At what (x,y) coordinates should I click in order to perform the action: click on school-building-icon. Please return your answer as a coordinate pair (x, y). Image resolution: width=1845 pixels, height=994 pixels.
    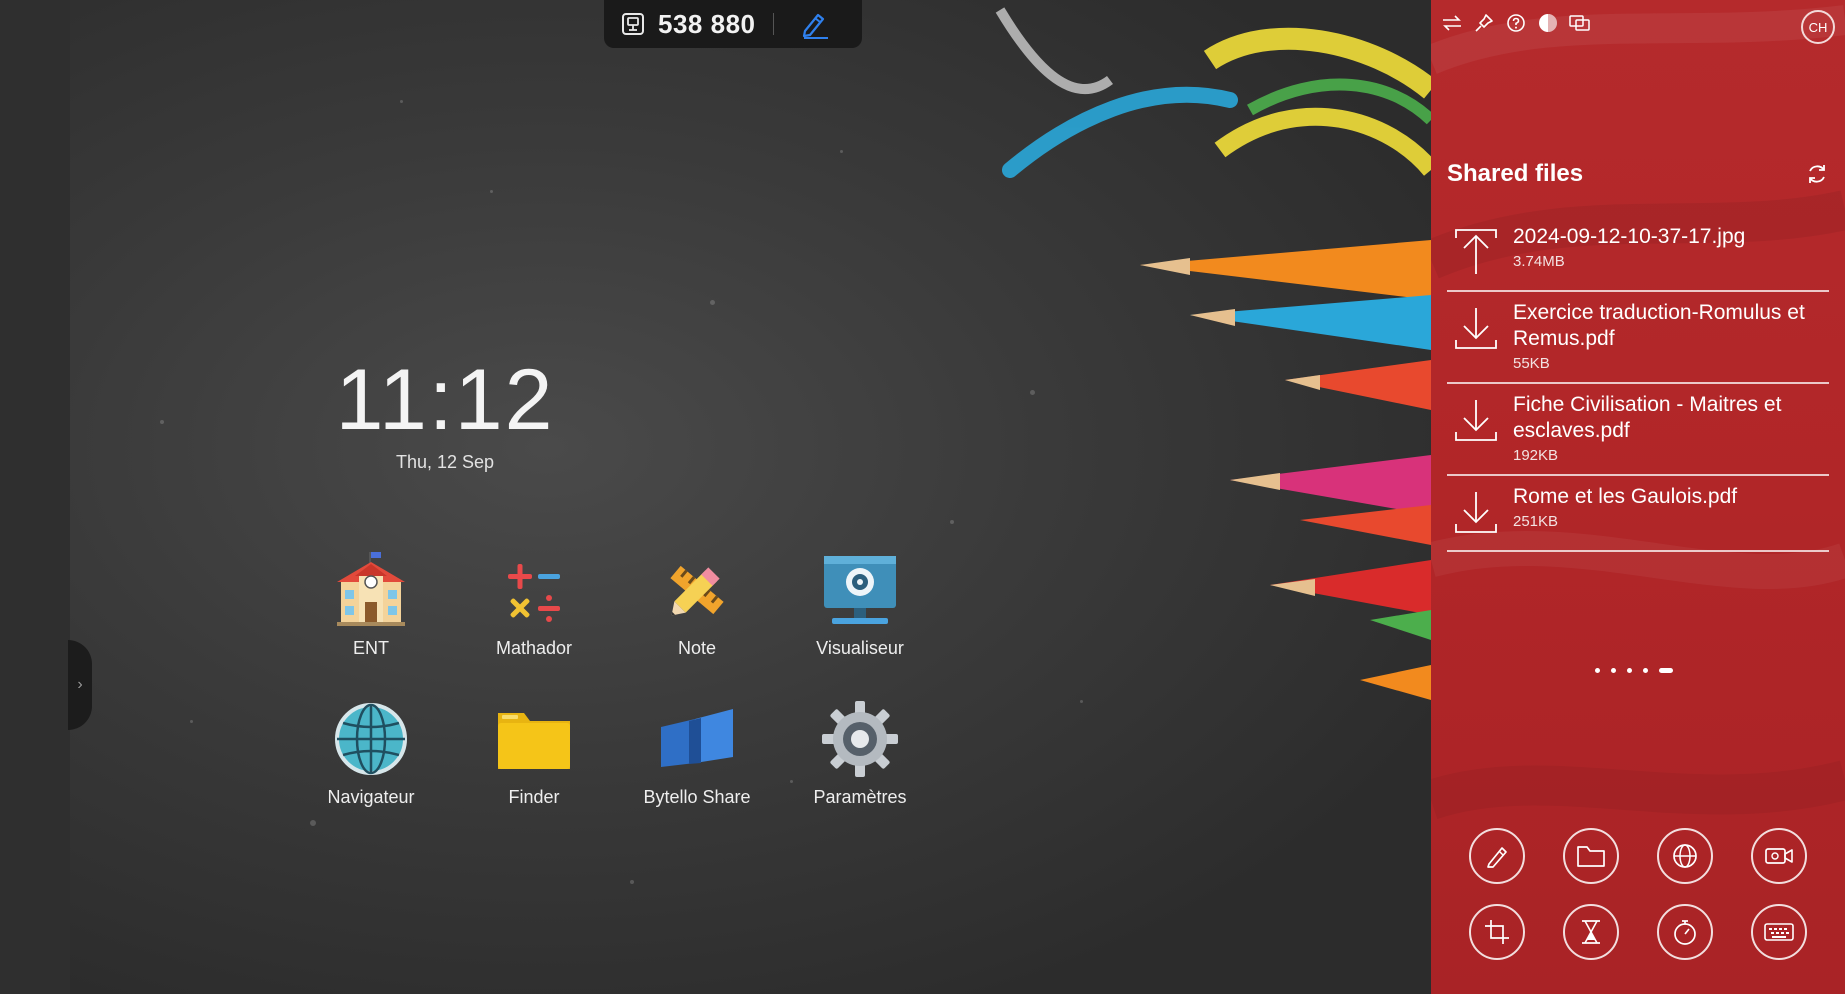
    Looking at the image, I should click on (371, 590).